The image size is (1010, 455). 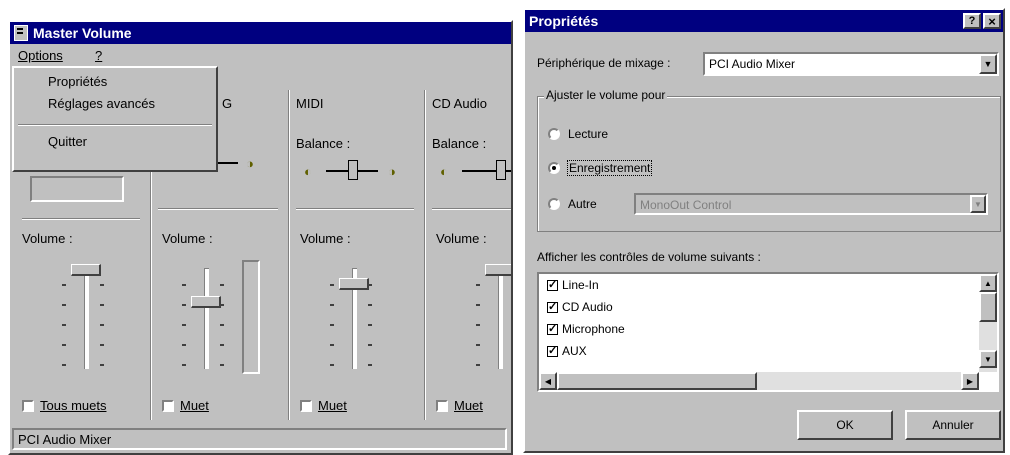 What do you see at coordinates (988, 323) in the screenshot?
I see `vertical-scrollbar: ▲ ▼` at bounding box center [988, 323].